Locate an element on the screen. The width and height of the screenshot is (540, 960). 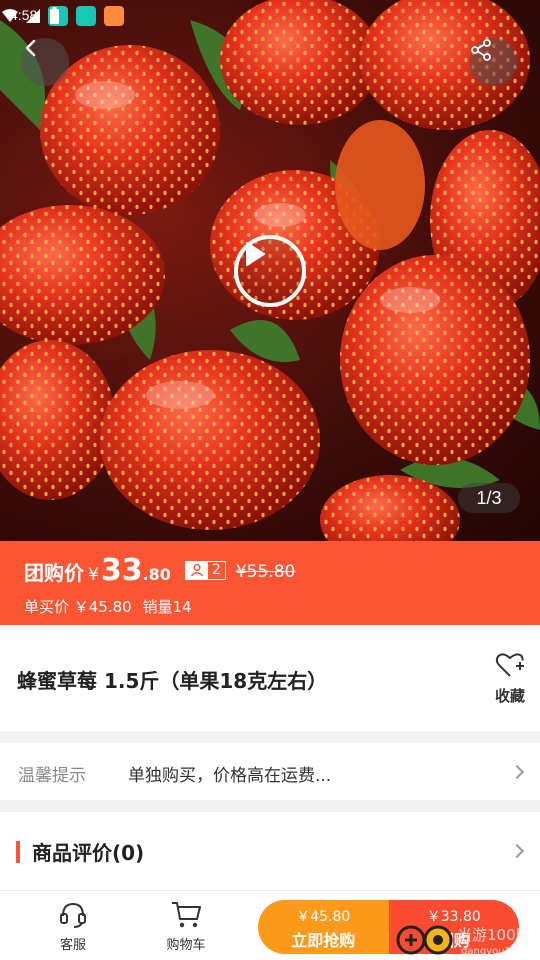
group-price-row: 团购价 ¥ 33 .80 2 ¥55.80 is located at coordinates (159, 570).